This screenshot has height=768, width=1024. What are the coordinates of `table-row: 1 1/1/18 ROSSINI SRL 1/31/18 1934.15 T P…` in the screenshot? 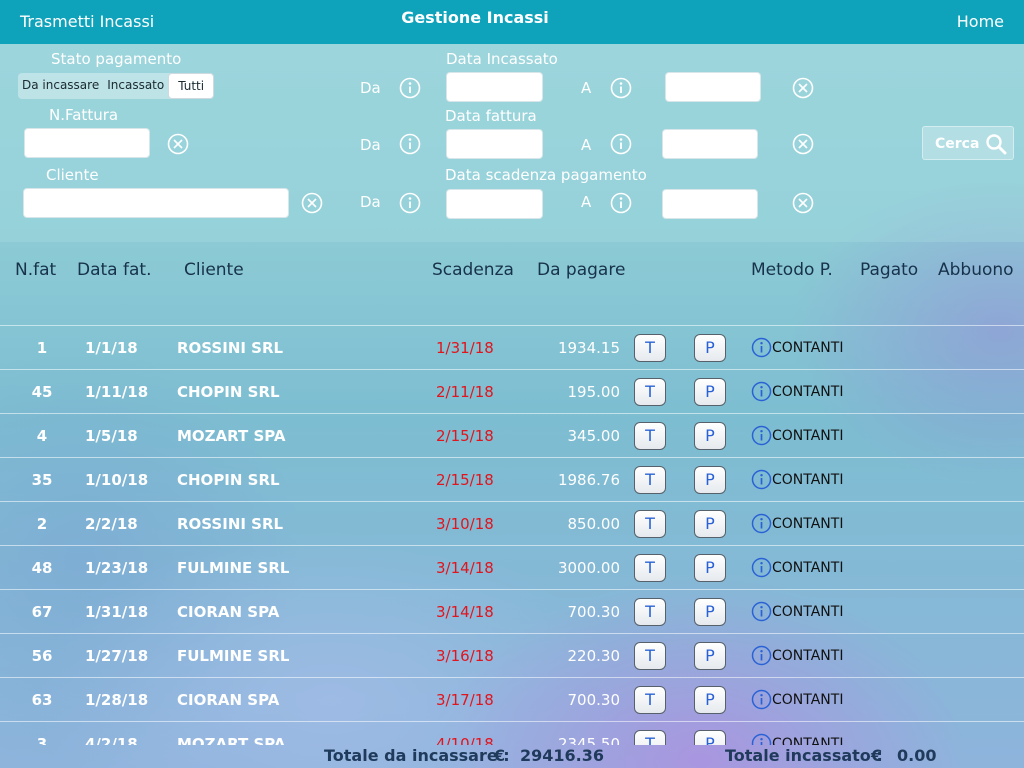 It's located at (512, 347).